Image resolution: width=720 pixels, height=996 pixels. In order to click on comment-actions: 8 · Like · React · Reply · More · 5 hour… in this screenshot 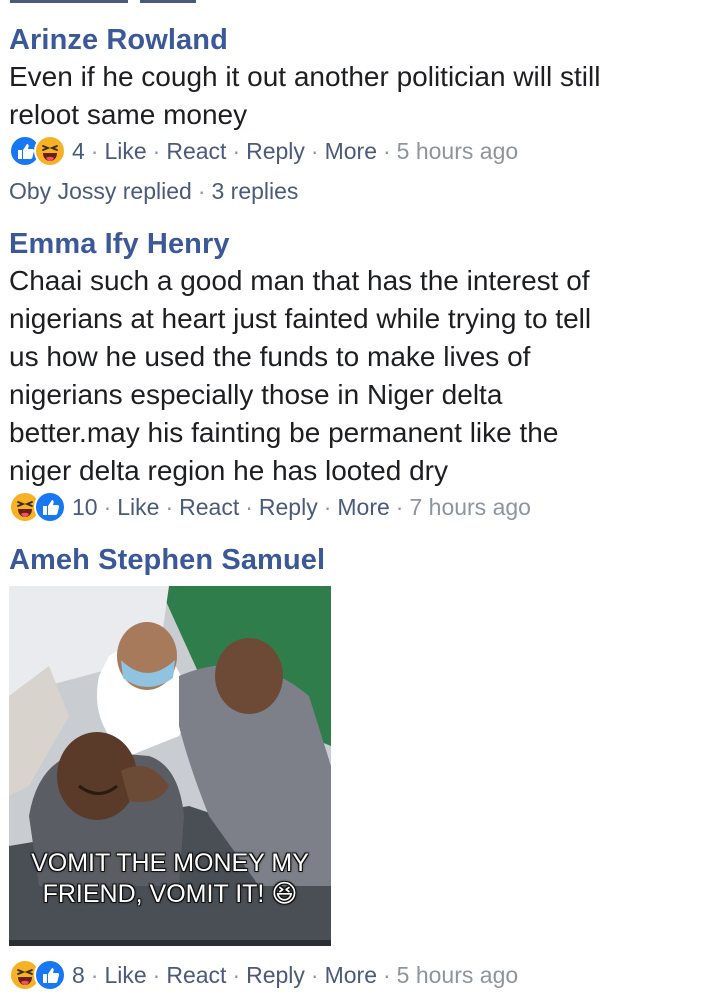, I will do `click(359, 975)`.